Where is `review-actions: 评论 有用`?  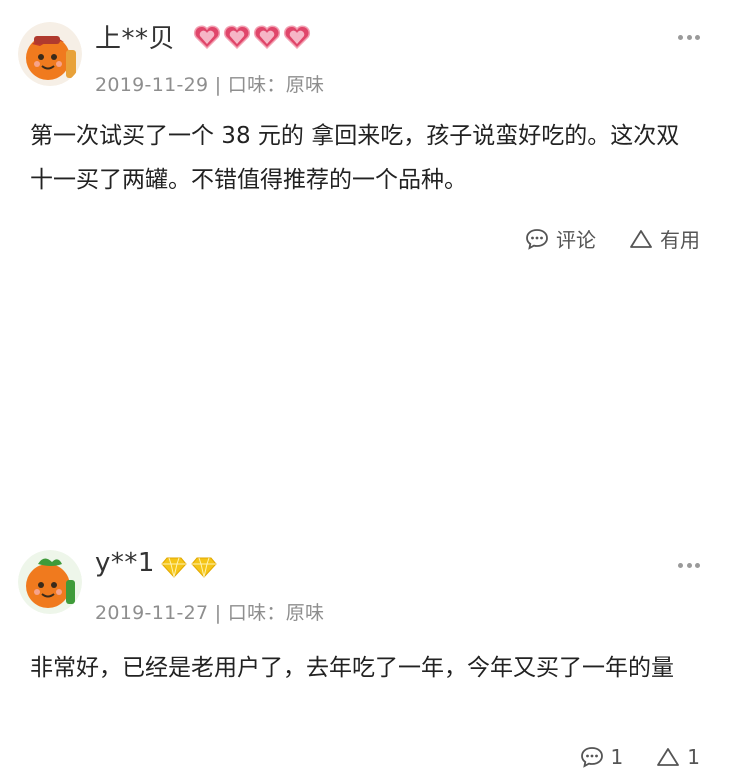 review-actions: 评论 有用 is located at coordinates (596, 238).